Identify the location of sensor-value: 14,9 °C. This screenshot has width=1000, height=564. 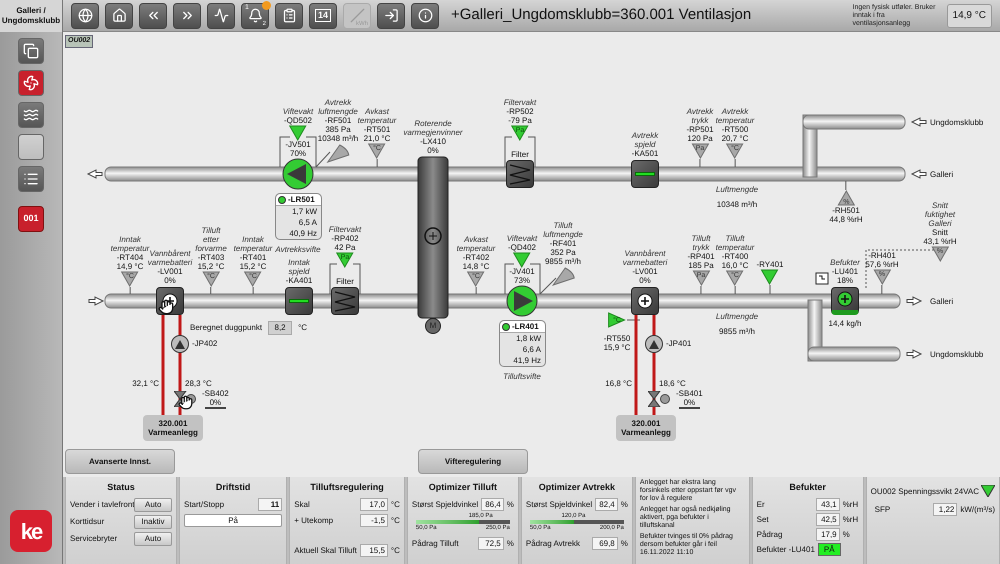
(130, 266).